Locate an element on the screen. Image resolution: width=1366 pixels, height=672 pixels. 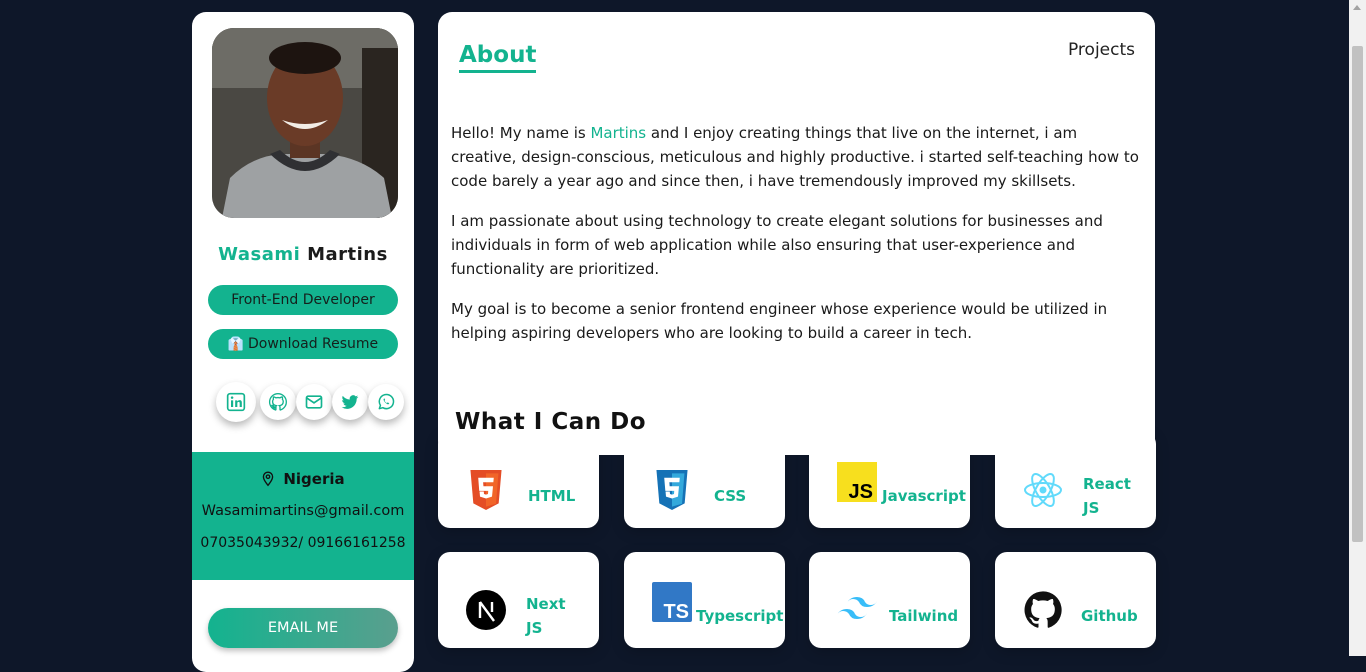
skill-label: HTML is located at coordinates (552, 496).